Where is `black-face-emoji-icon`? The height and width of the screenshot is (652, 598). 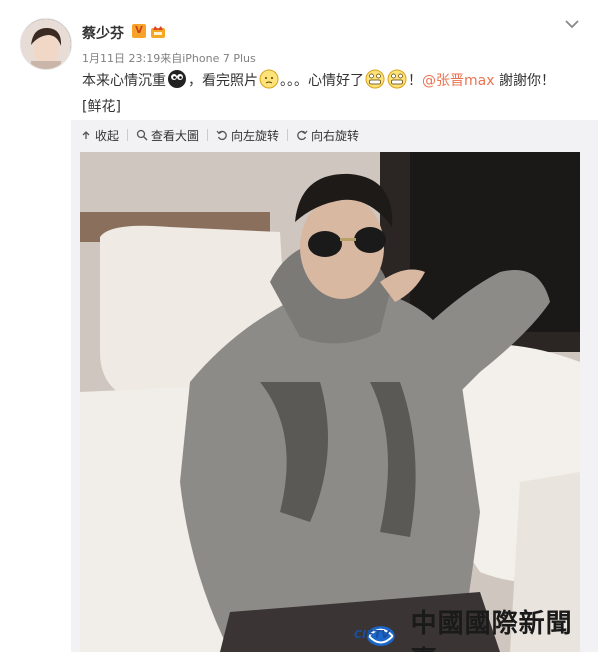 black-face-emoji-icon is located at coordinates (177, 79).